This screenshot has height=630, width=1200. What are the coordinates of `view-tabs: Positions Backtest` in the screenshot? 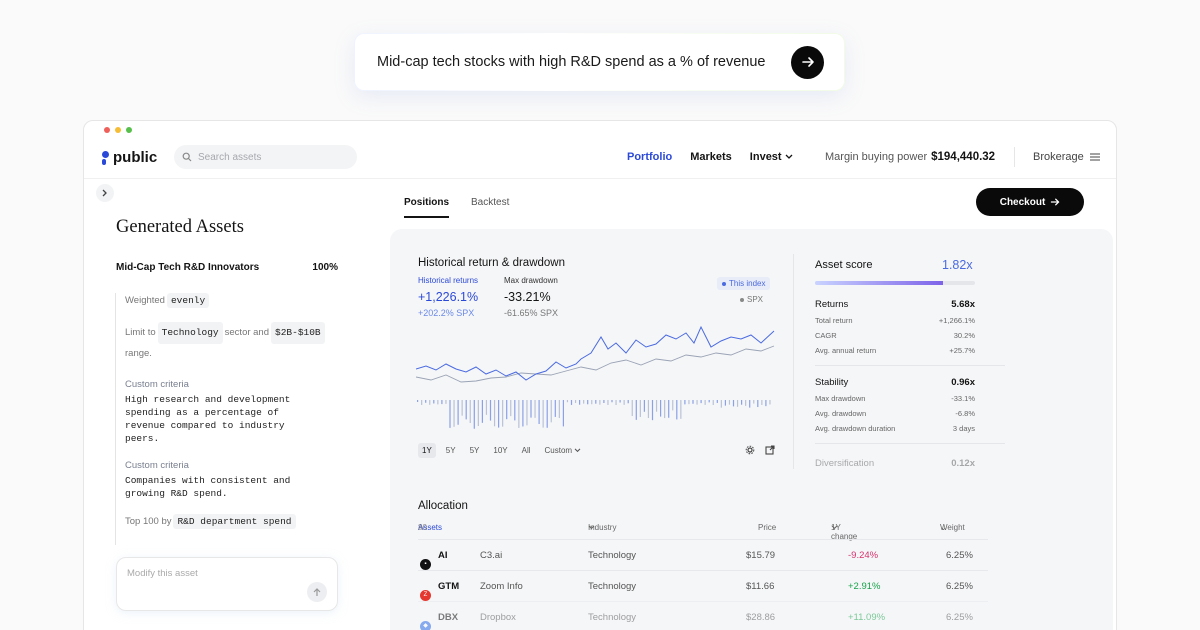 It's located at (456, 207).